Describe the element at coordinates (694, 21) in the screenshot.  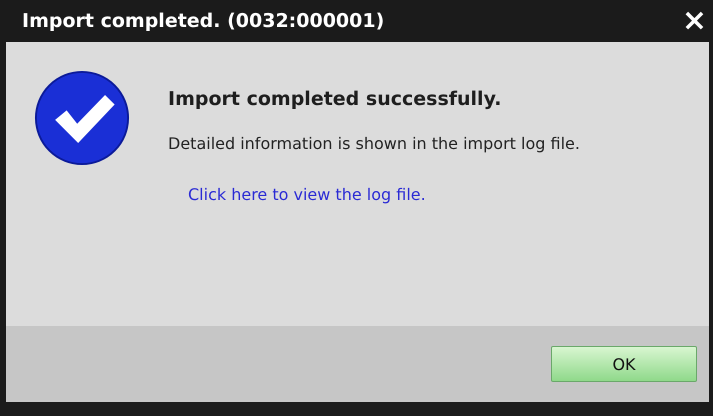
I see `close-button: ×` at that location.